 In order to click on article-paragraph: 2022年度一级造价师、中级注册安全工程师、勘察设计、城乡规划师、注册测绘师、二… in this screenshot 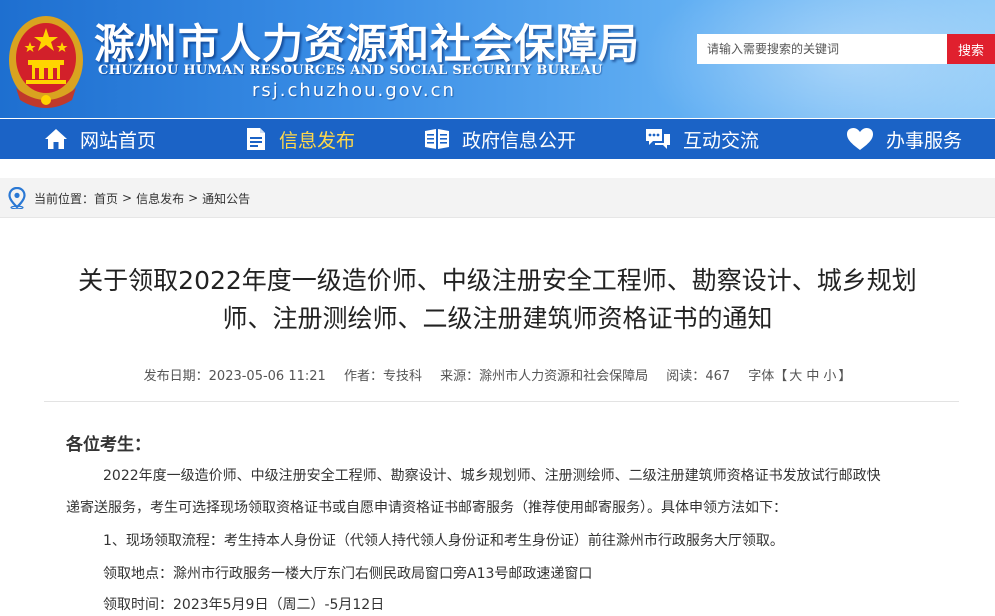, I will do `click(492, 476)`.